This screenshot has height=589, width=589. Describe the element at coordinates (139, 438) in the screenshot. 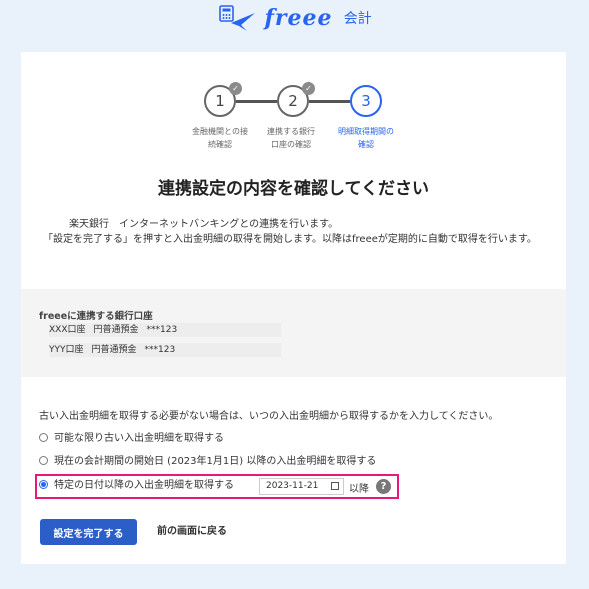

I see `option-oldest-label: 可能な限り古い入出金明細を取得する` at that location.